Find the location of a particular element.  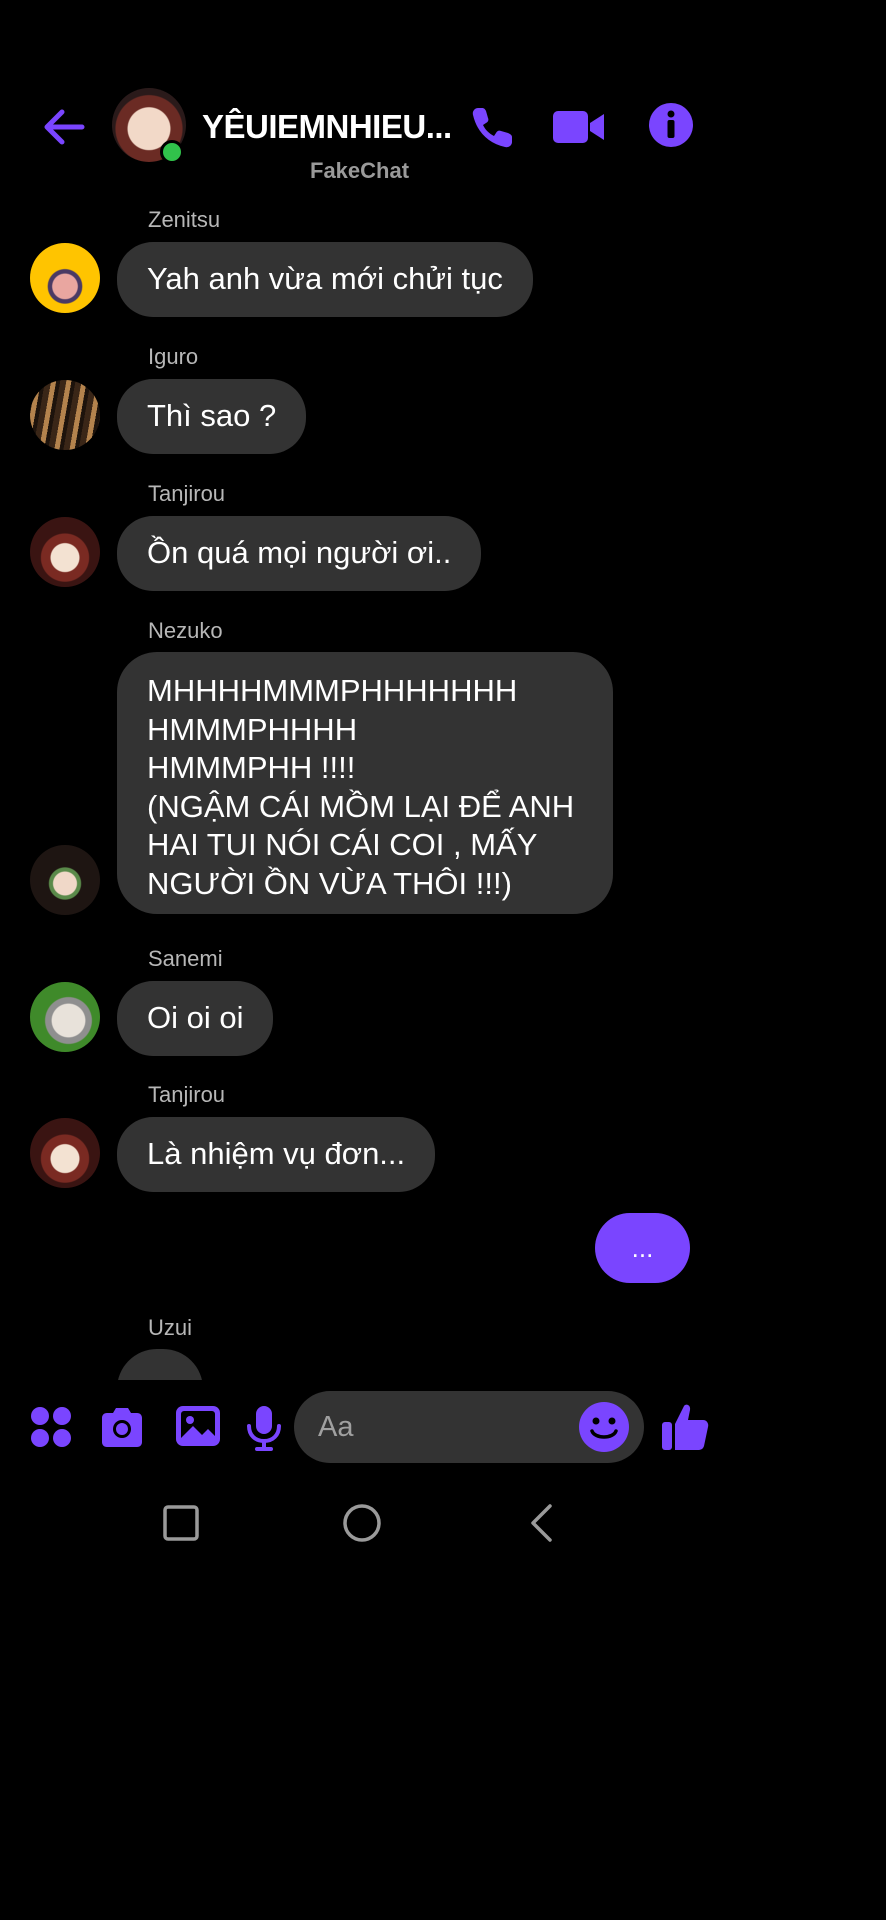

camera-icon is located at coordinates (122, 1428).